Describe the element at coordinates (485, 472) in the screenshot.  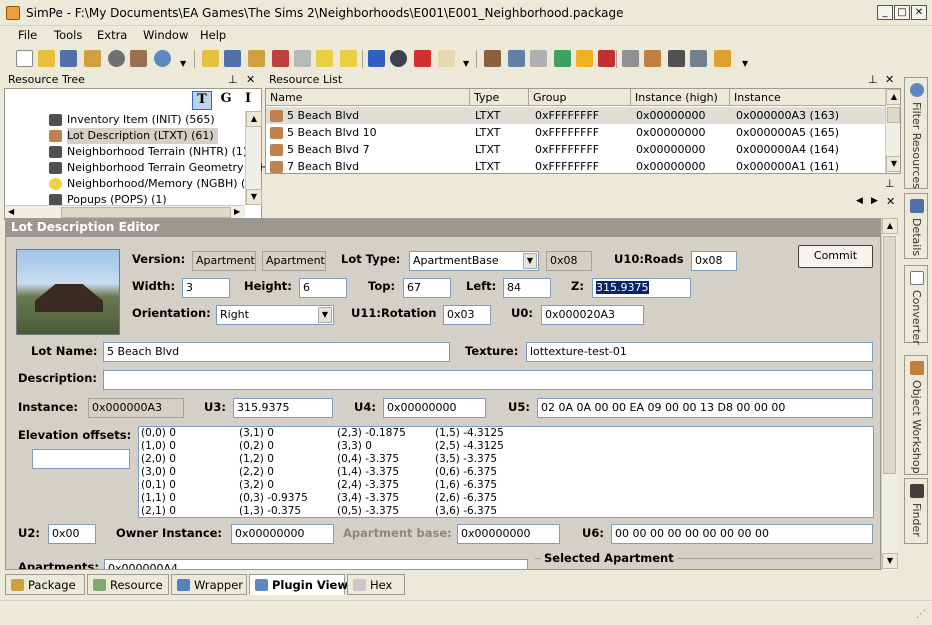
I see `list-item: (0,6) -6.375` at that location.